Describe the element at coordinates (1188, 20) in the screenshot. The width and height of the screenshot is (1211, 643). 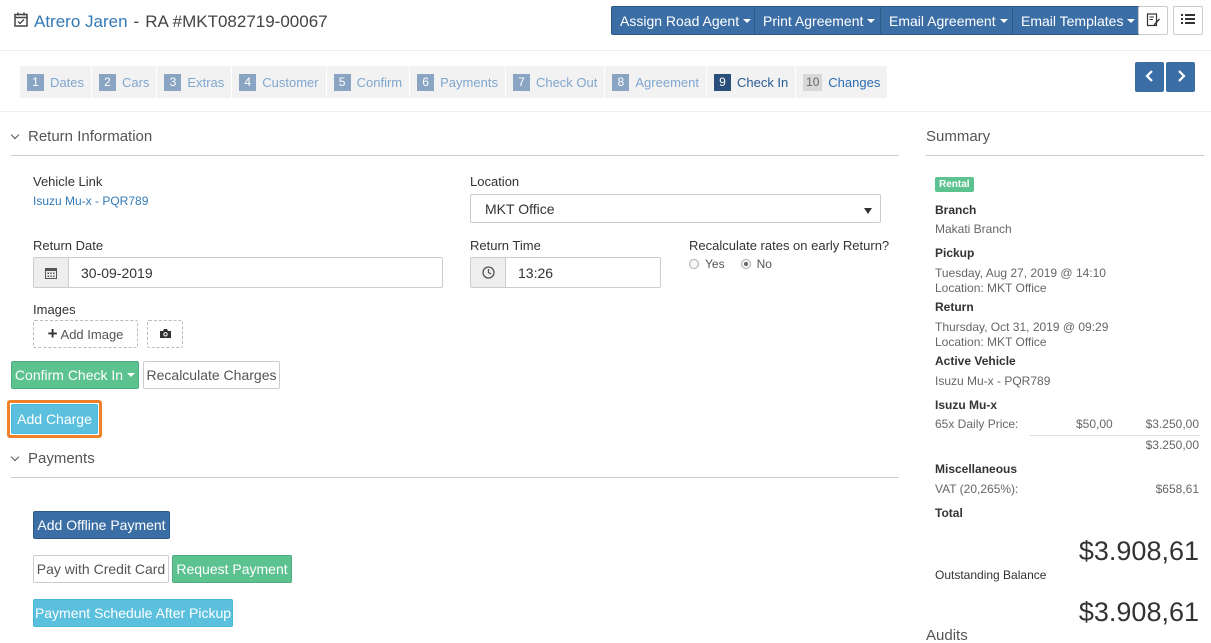
I see `list-view-button` at that location.